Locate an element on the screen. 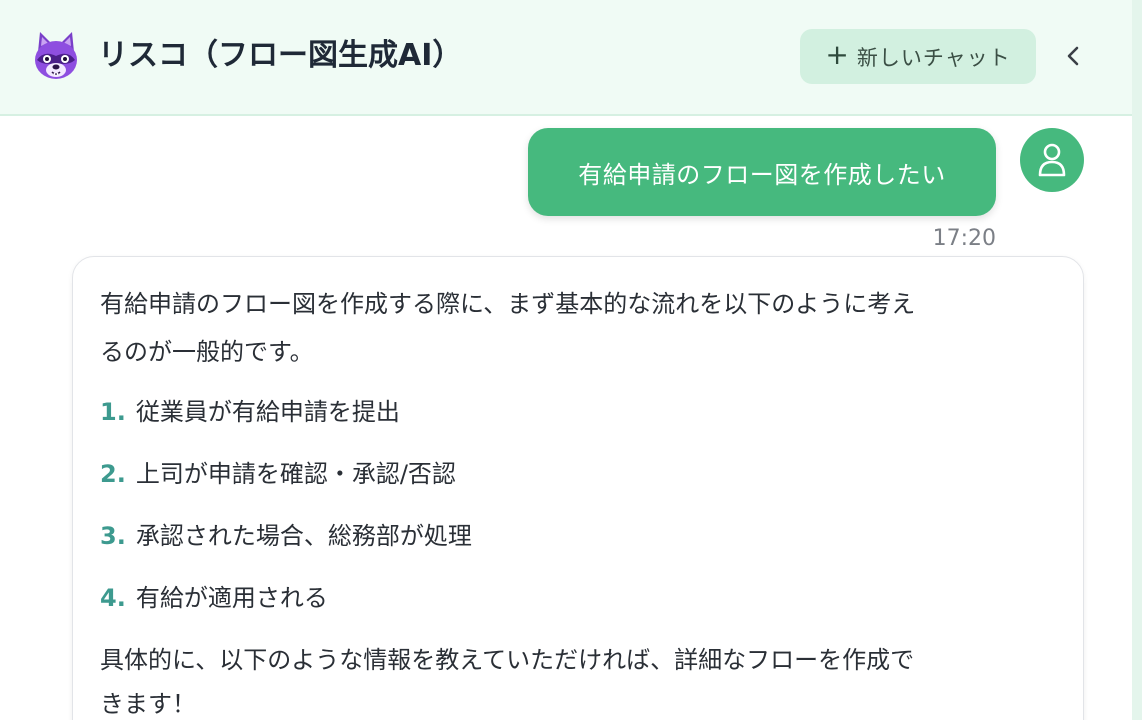  list-item-text: 有給が適用される is located at coordinates (231, 598).